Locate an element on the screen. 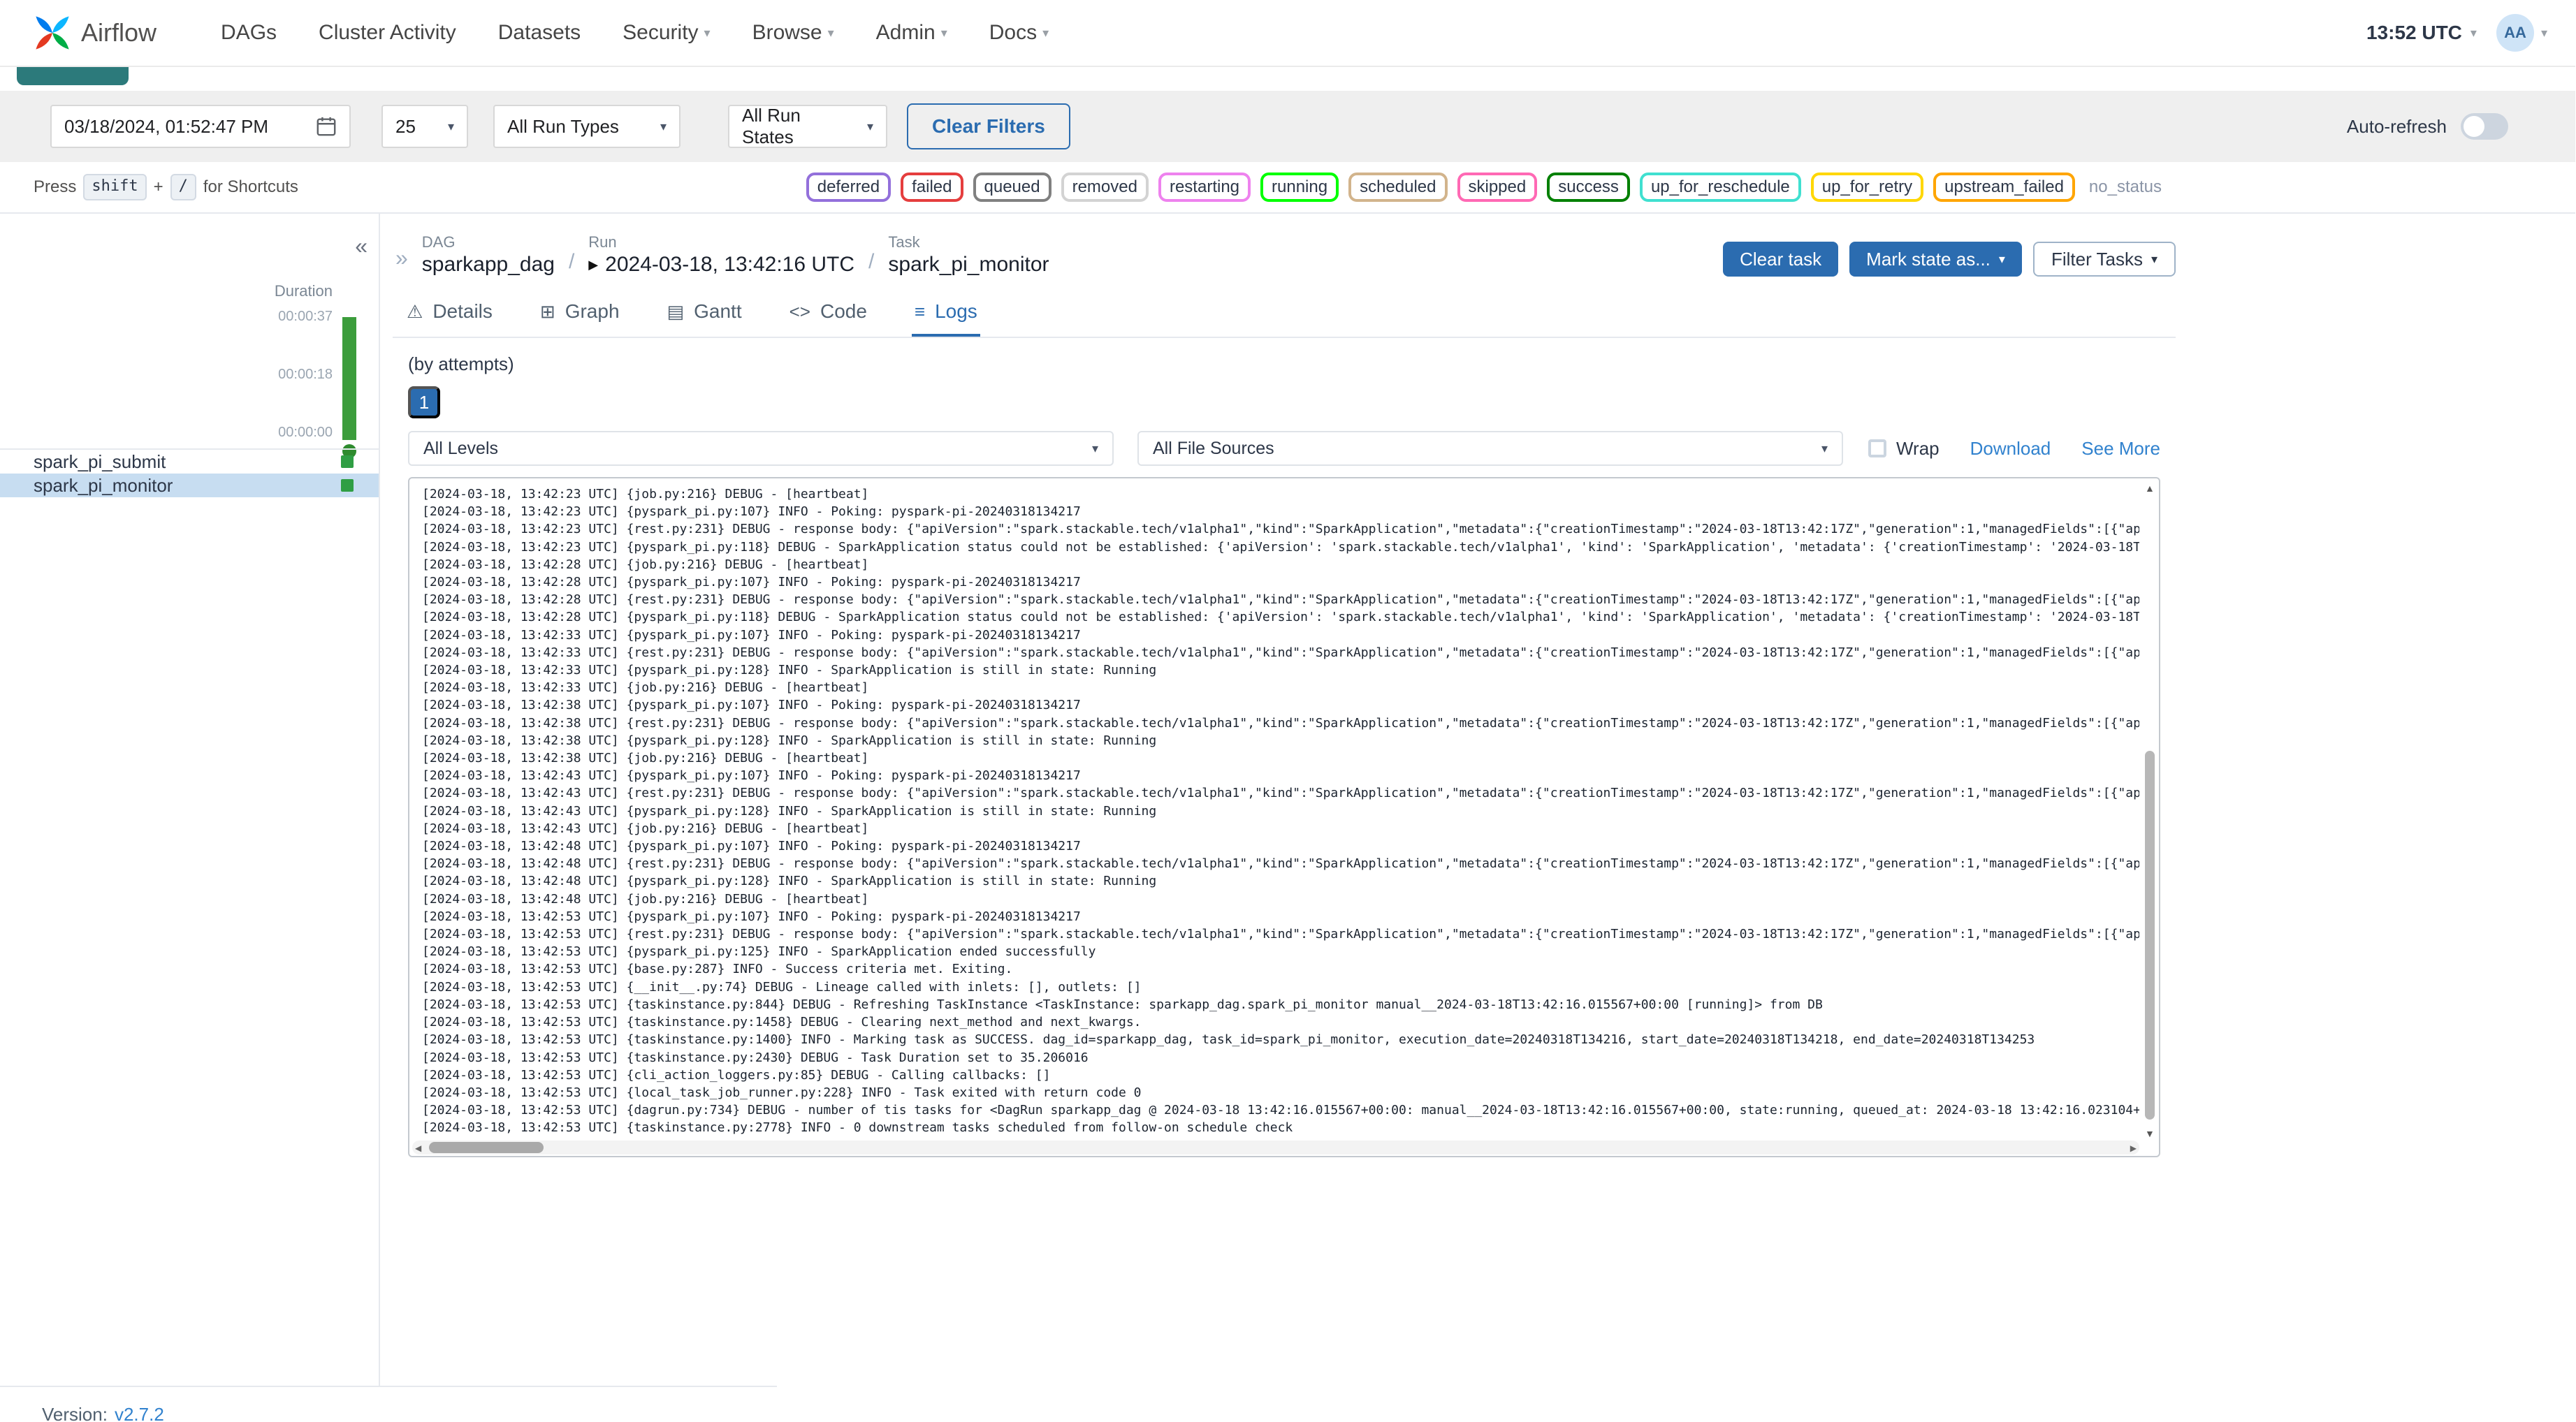 The height and width of the screenshot is (1422, 2576). file-source-select: All File Sources ▾ is located at coordinates (1490, 448).